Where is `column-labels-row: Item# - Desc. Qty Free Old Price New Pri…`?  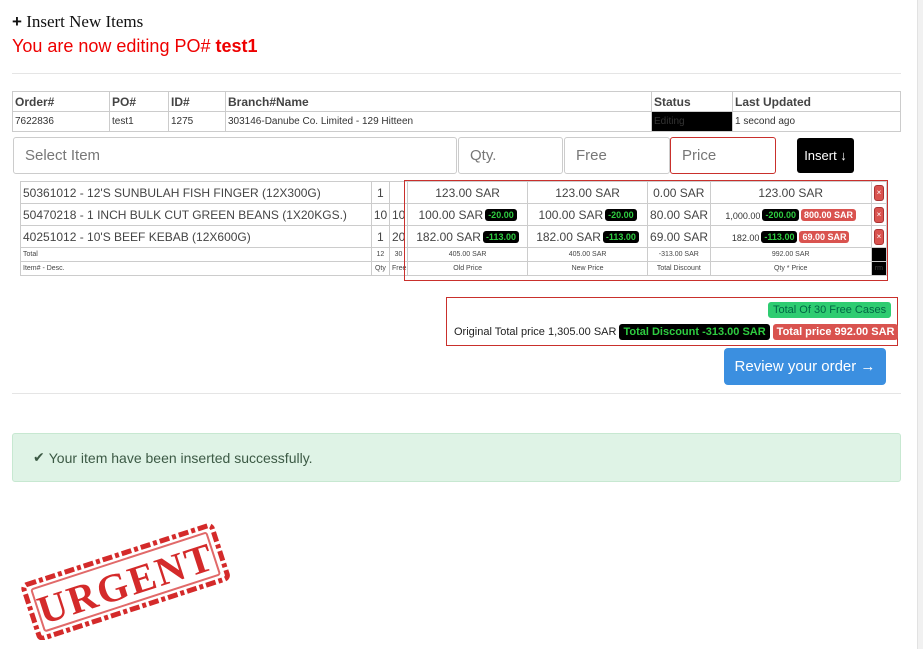 column-labels-row: Item# - Desc. Qty Free Old Price New Pri… is located at coordinates (454, 268).